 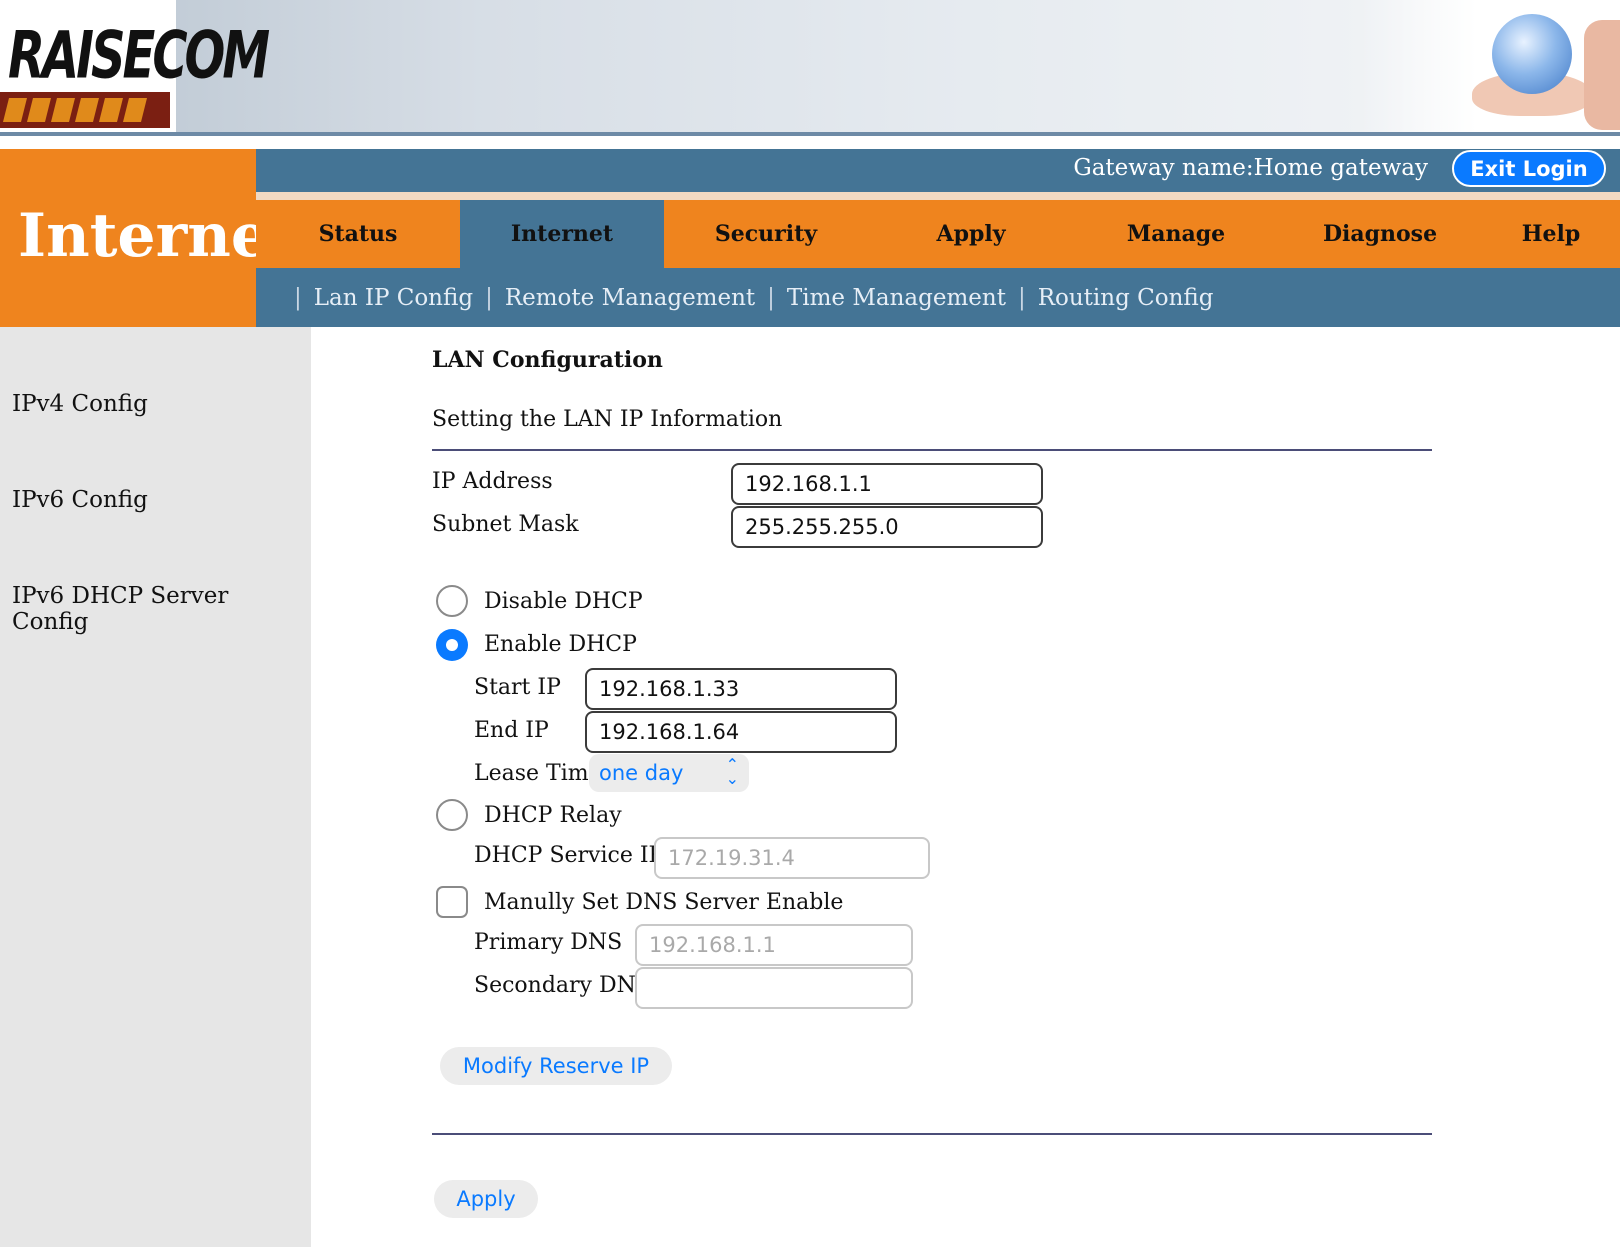 What do you see at coordinates (1529, 168) in the screenshot?
I see `exit-login-button: Exit Login` at bounding box center [1529, 168].